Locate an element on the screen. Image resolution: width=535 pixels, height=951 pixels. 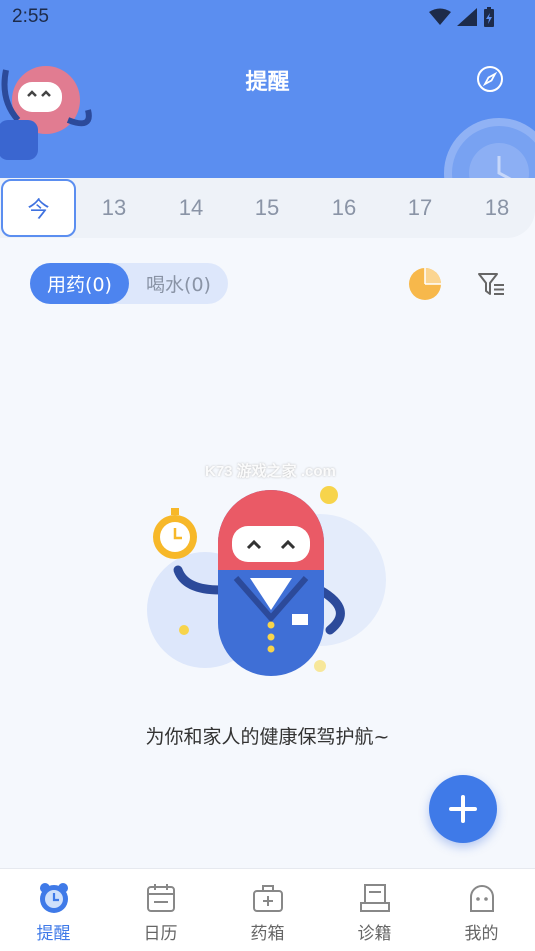
nav-item-records: 诊籍 is located at coordinates (374, 910).